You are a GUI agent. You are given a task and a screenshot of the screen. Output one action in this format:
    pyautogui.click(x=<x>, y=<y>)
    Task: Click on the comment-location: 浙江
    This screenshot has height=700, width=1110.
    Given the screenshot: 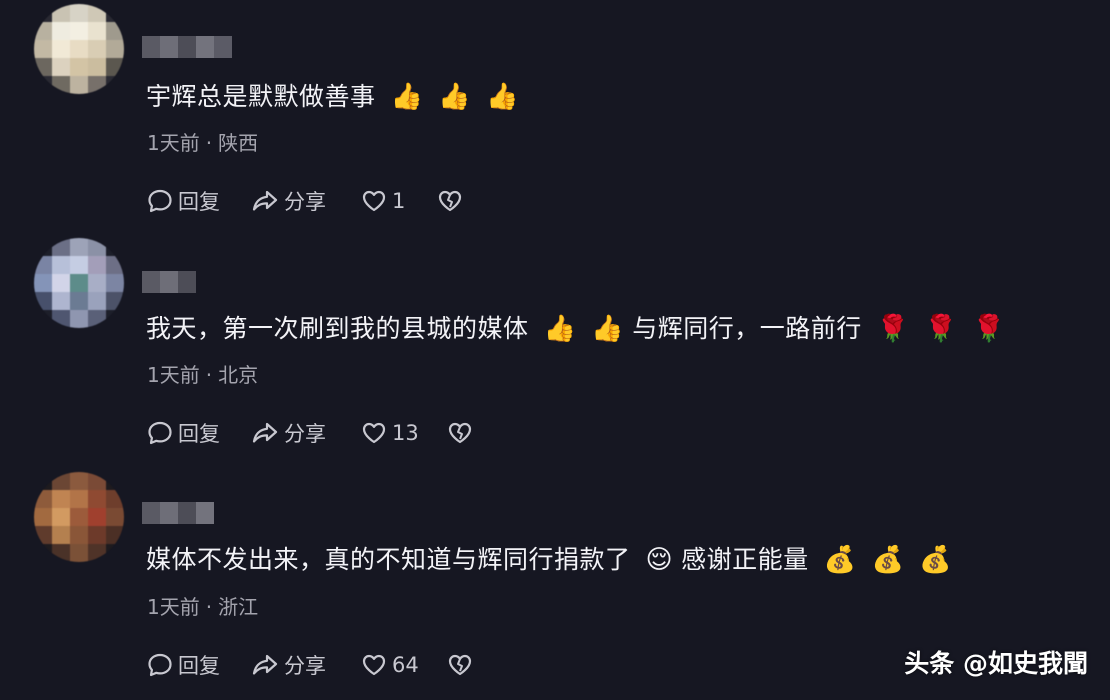 What is the action you would take?
    pyautogui.click(x=238, y=607)
    